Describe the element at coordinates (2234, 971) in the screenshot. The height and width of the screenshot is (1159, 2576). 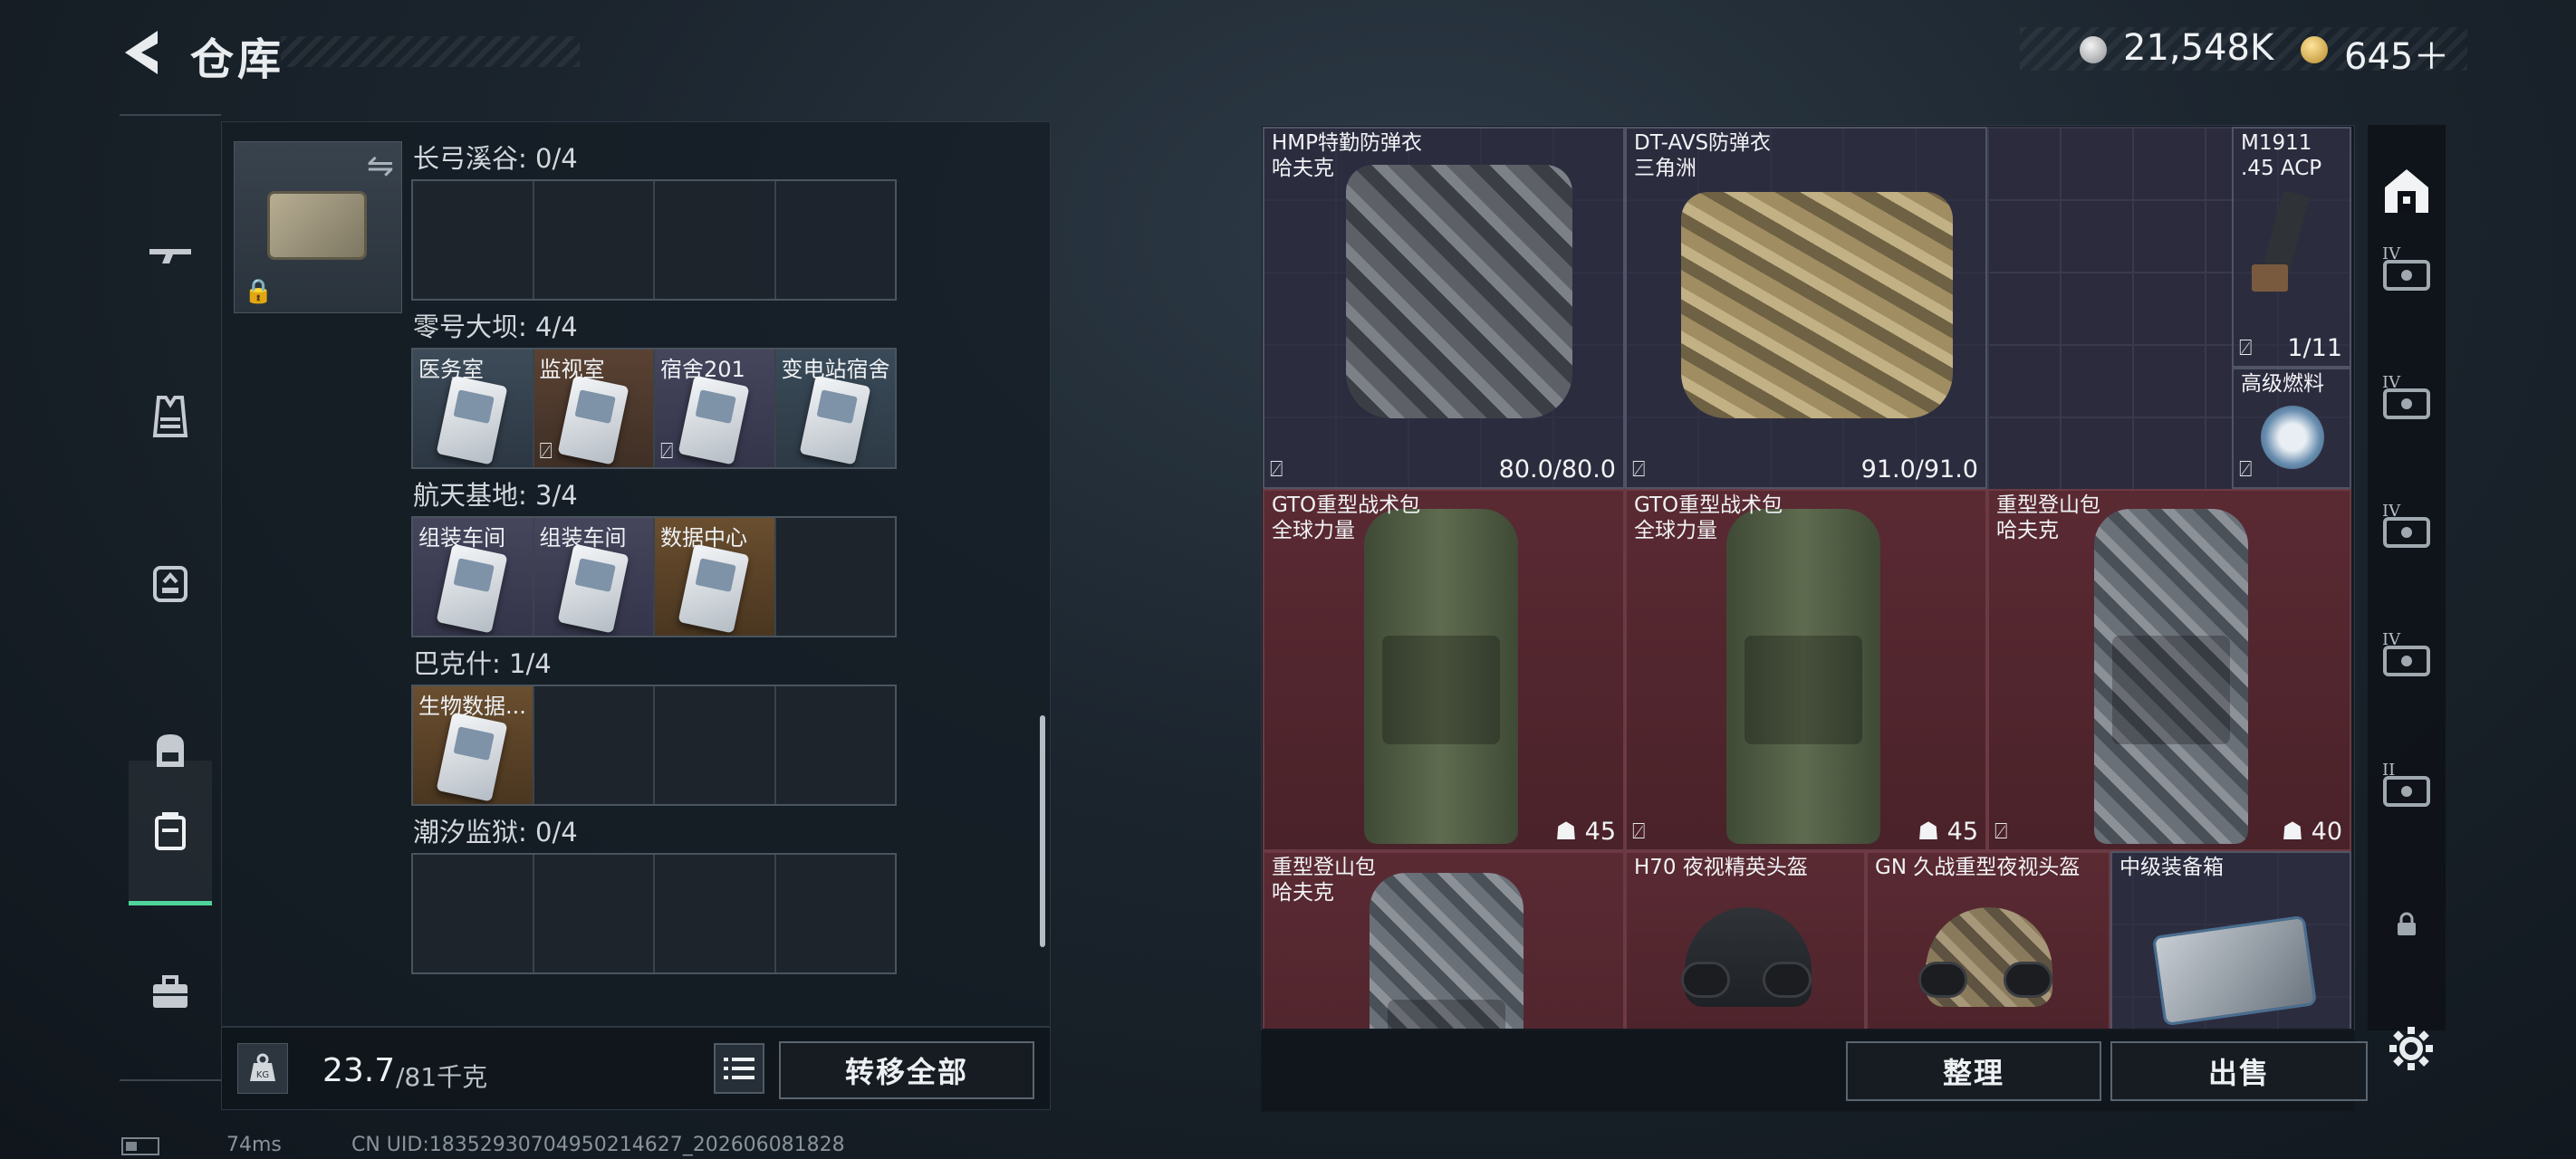
I see `equipment-box-image` at that location.